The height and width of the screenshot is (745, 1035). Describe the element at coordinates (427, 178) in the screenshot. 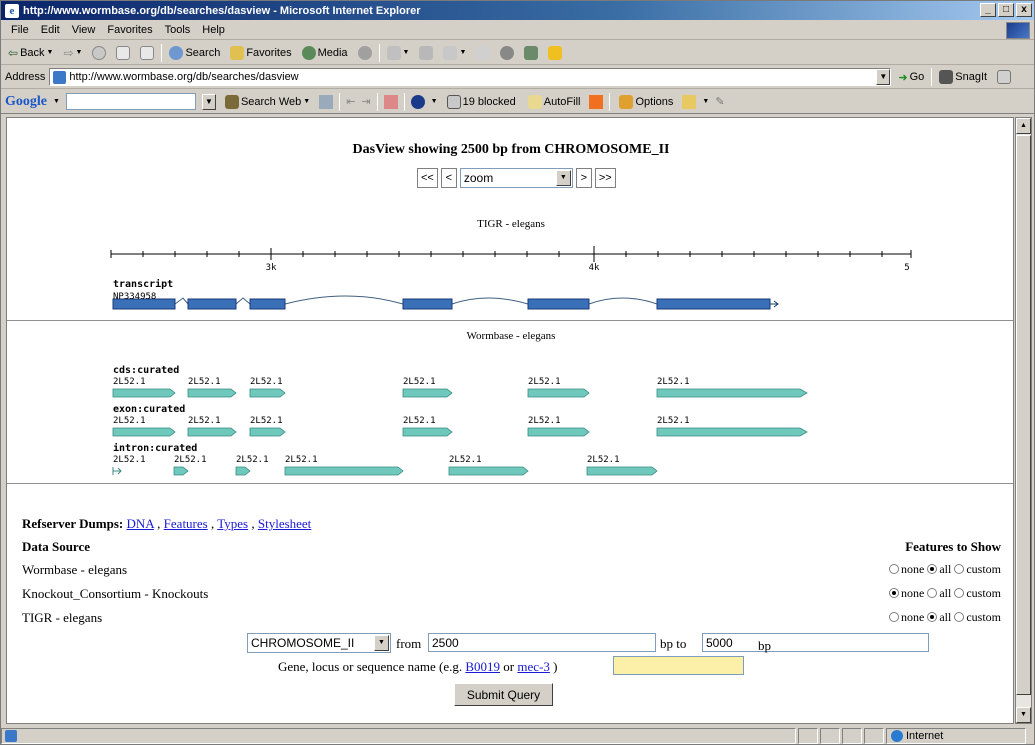

I see `scroll-far-left-button: <<` at that location.